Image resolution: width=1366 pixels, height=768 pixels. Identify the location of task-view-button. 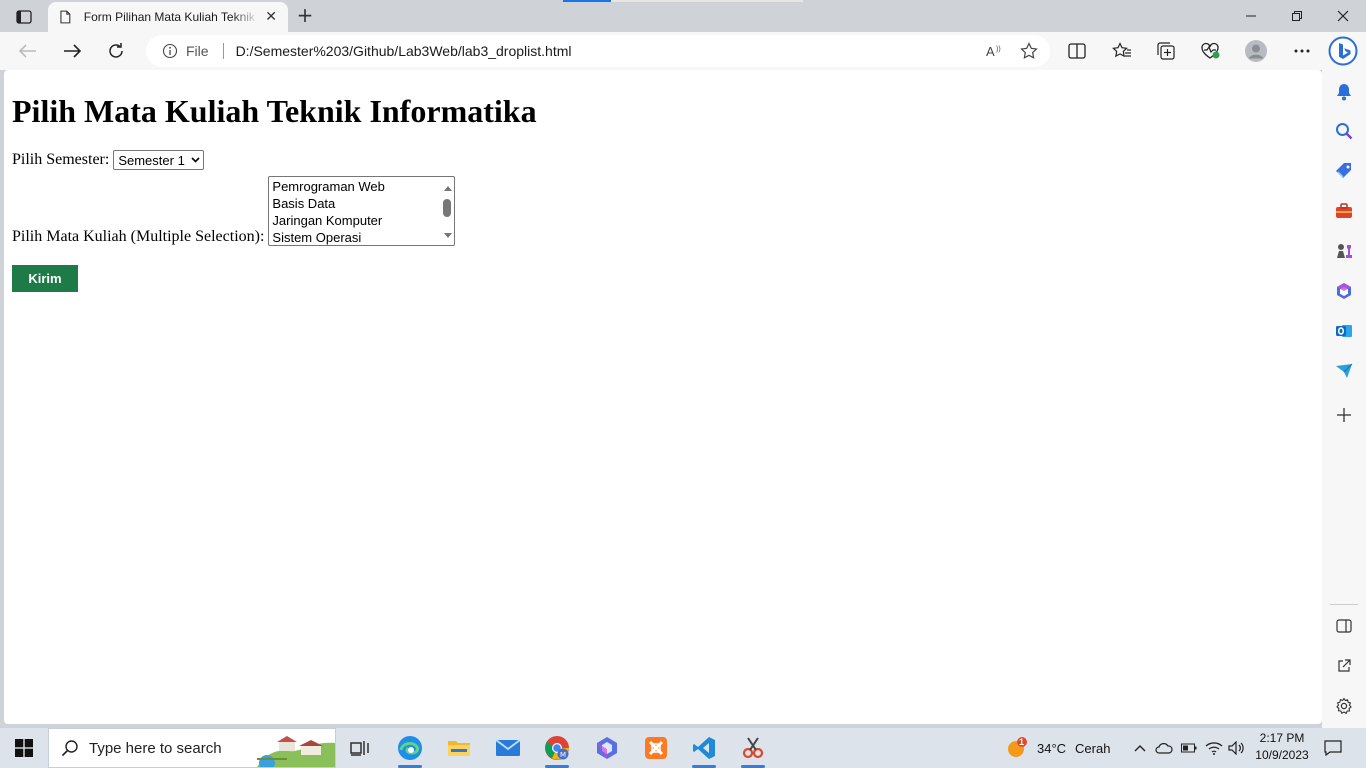
(360, 748).